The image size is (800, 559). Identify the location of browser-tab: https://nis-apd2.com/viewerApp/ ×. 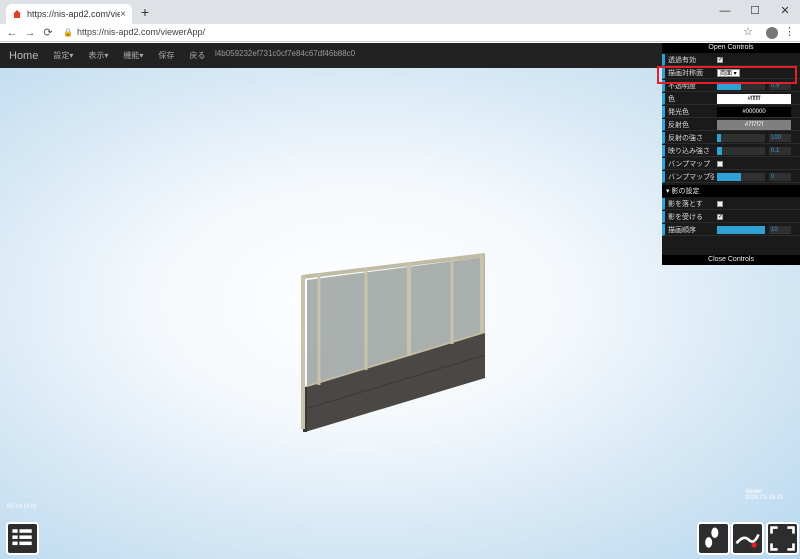
(69, 14).